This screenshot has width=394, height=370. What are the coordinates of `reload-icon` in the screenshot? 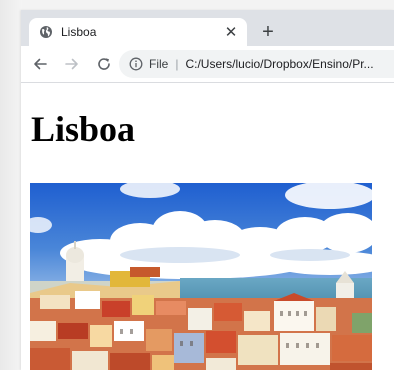 It's located at (104, 64).